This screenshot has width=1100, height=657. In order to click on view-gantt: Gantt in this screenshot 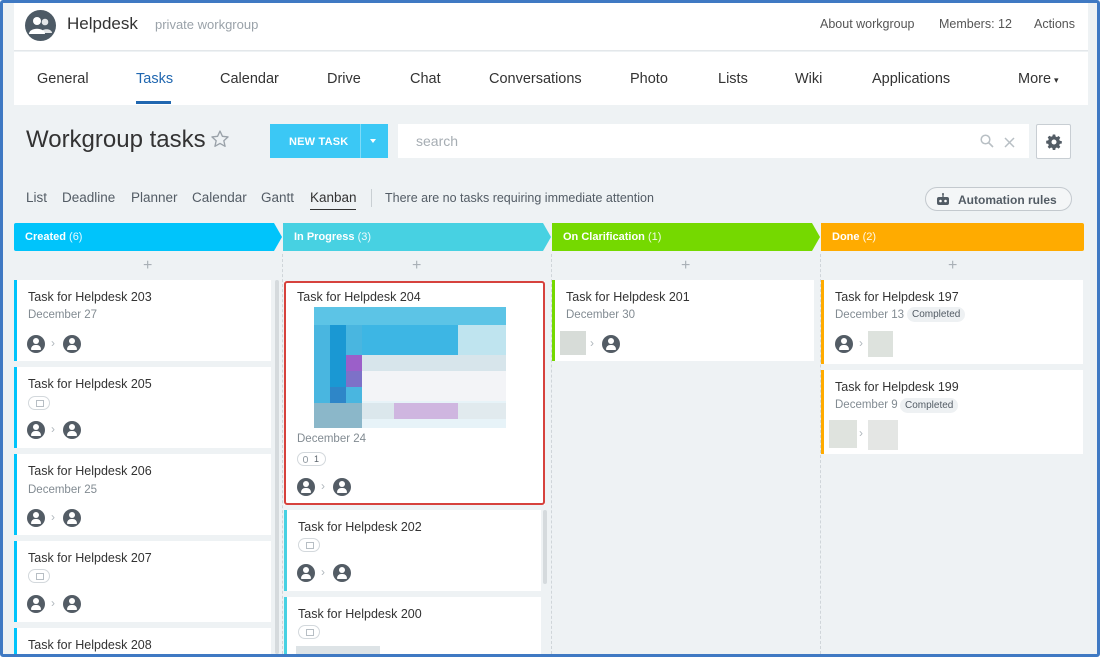, I will do `click(277, 197)`.